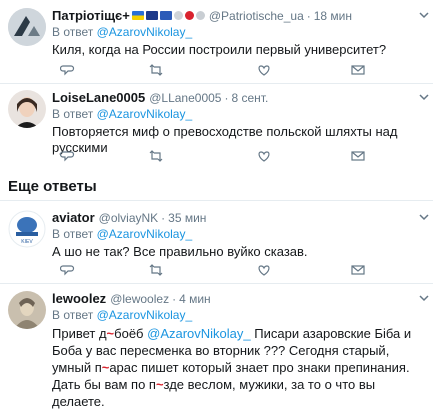  I want to click on mention-link: @AzarovNikolay_, so click(199, 333).